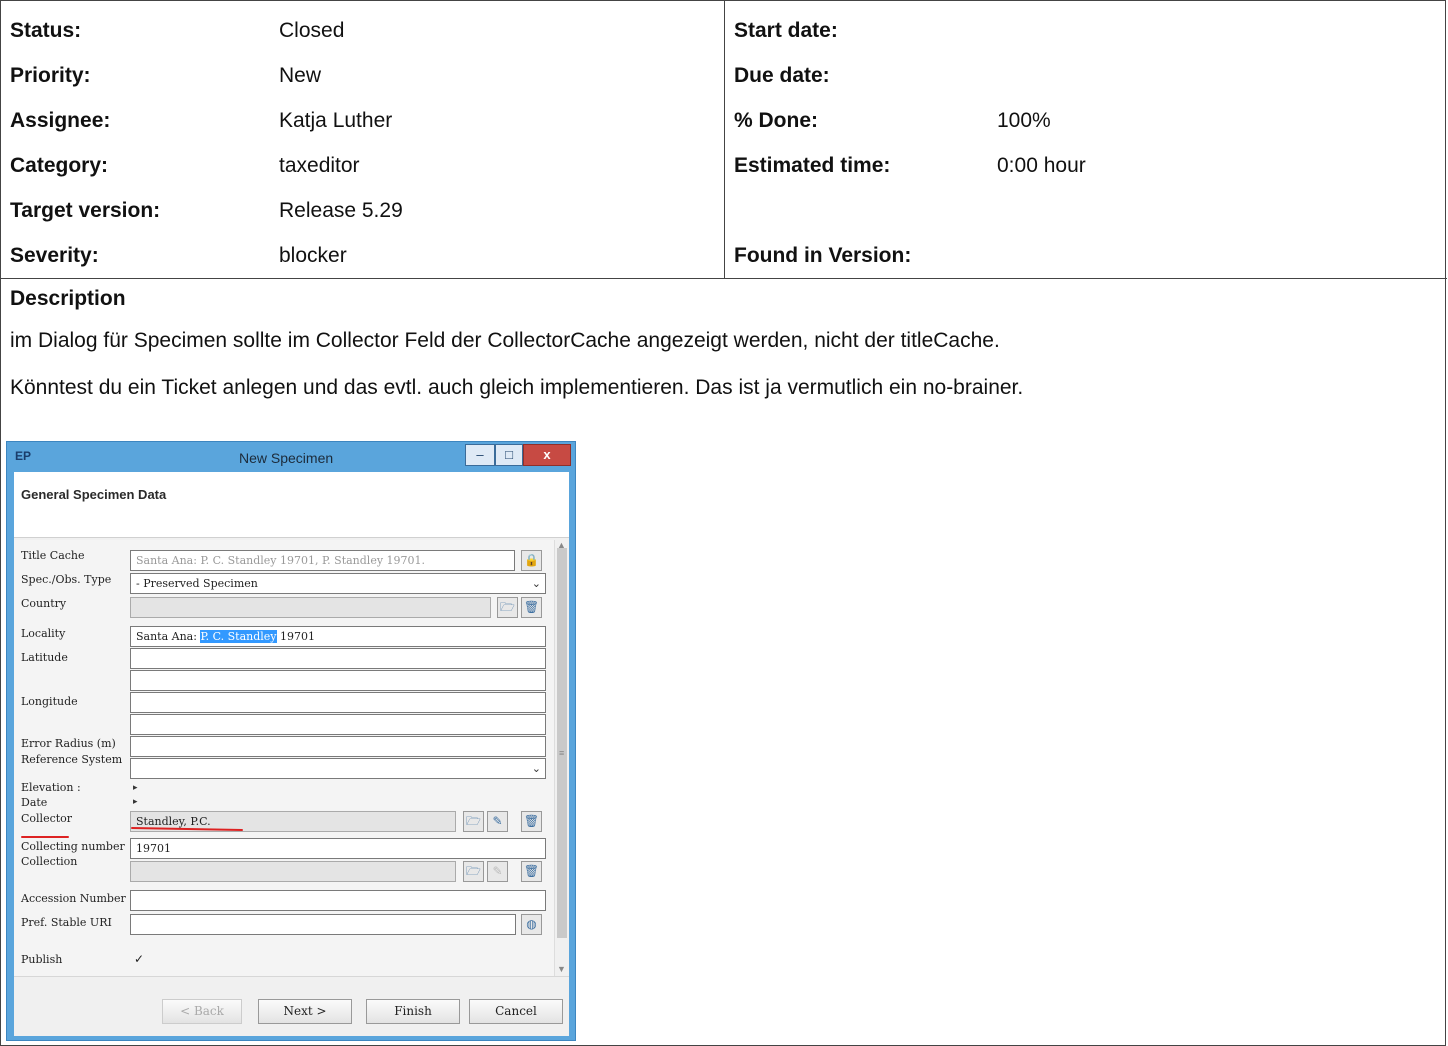 This screenshot has width=1448, height=1046. I want to click on title-cache-label: Title Cache, so click(53, 555).